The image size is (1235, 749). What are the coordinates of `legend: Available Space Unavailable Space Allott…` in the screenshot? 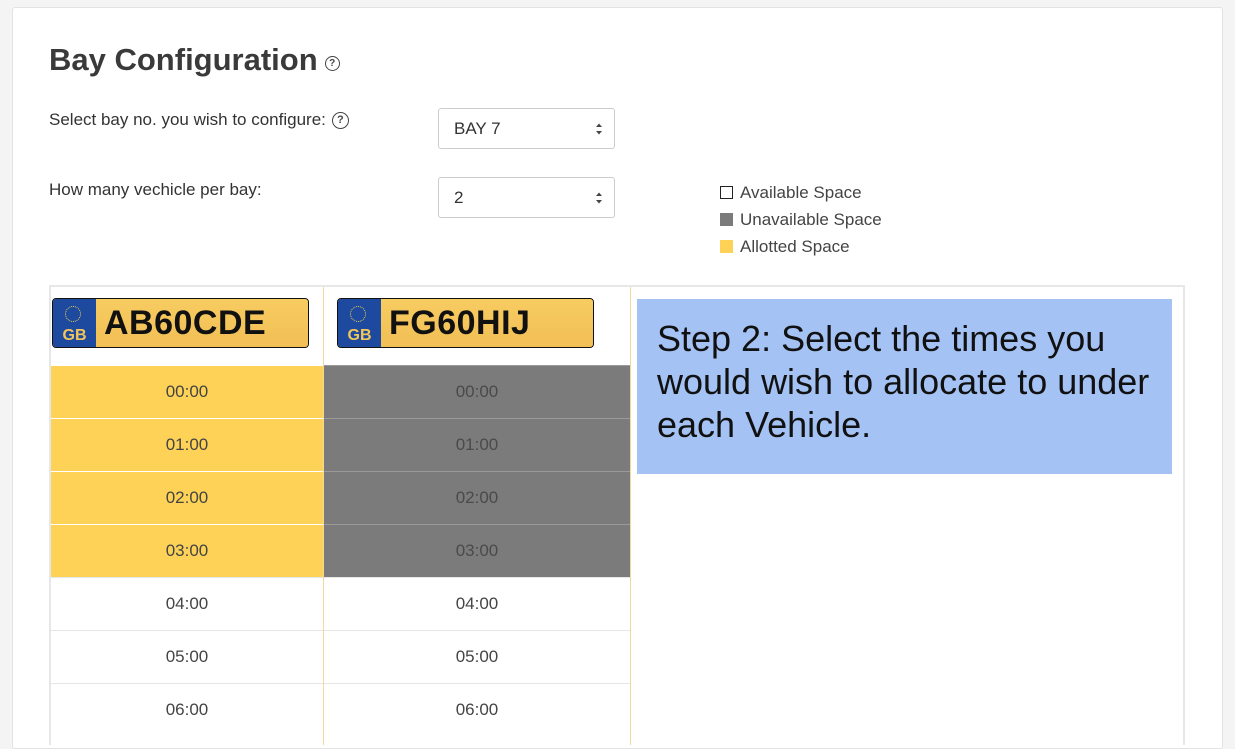 It's located at (801, 219).